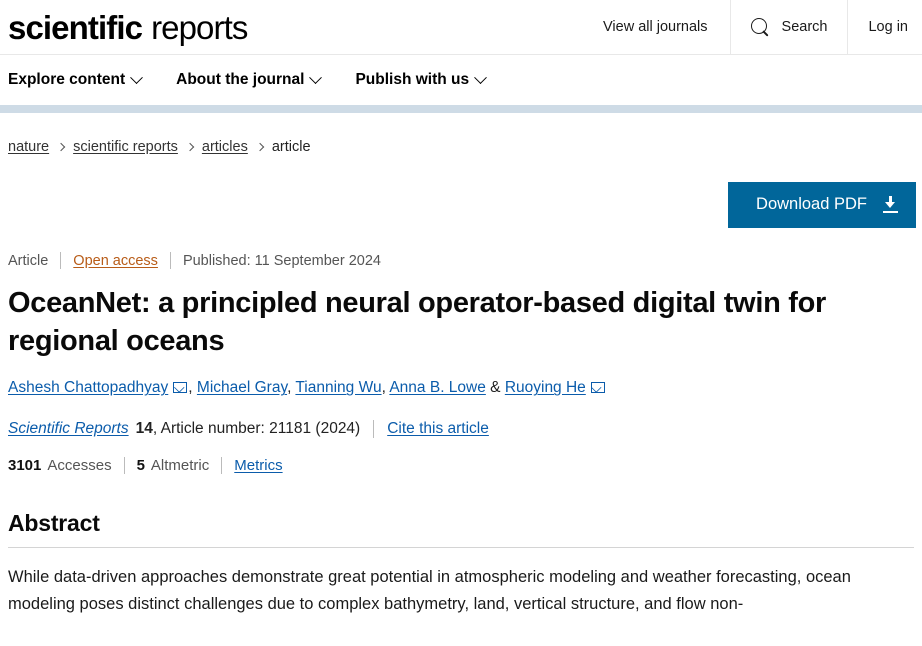  I want to click on header-actions: View all journals Search Log in, so click(755, 27).